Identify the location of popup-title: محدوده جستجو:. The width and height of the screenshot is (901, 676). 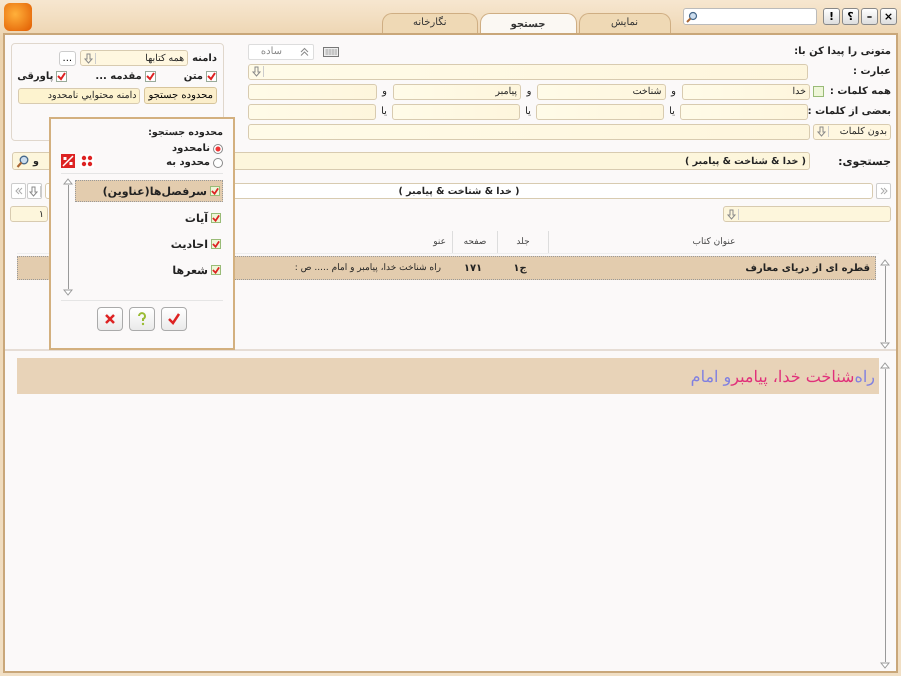
(185, 132).